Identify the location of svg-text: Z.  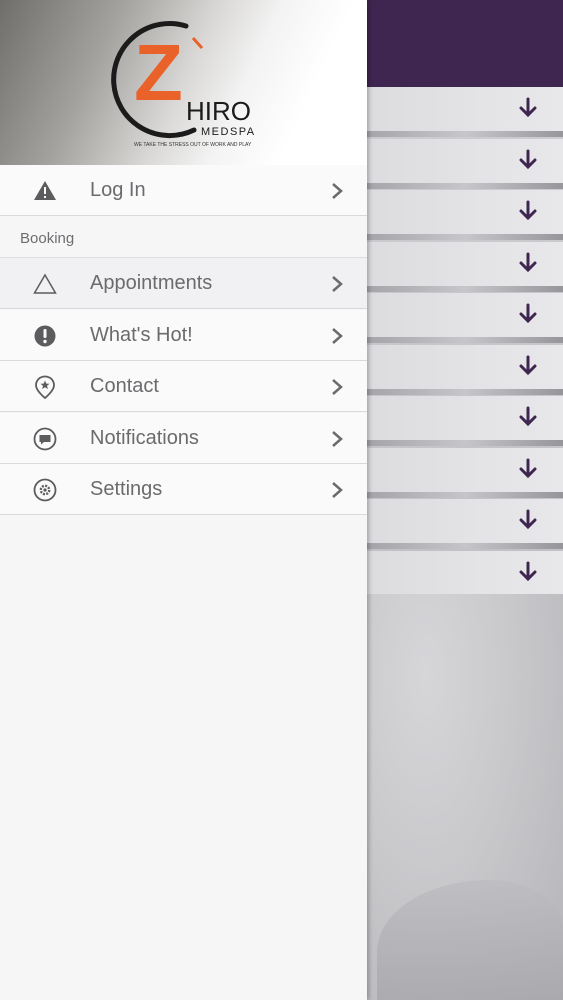
(158, 72).